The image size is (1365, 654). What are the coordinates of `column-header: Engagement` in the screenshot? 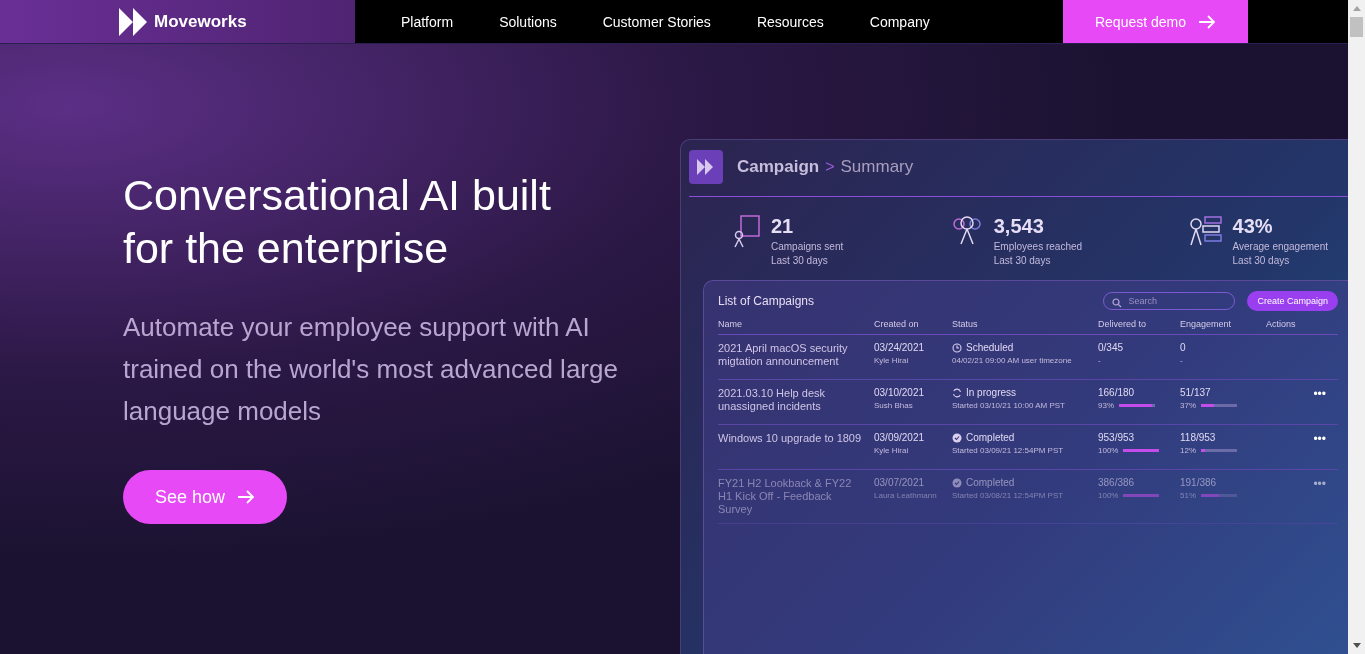 It's located at (1206, 324).